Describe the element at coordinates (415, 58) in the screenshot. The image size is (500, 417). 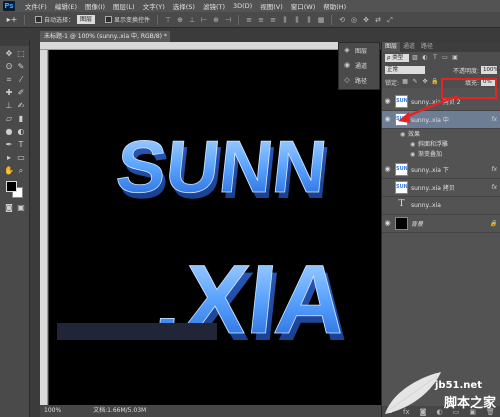
I see `filter-pixel-icon: ▨` at that location.